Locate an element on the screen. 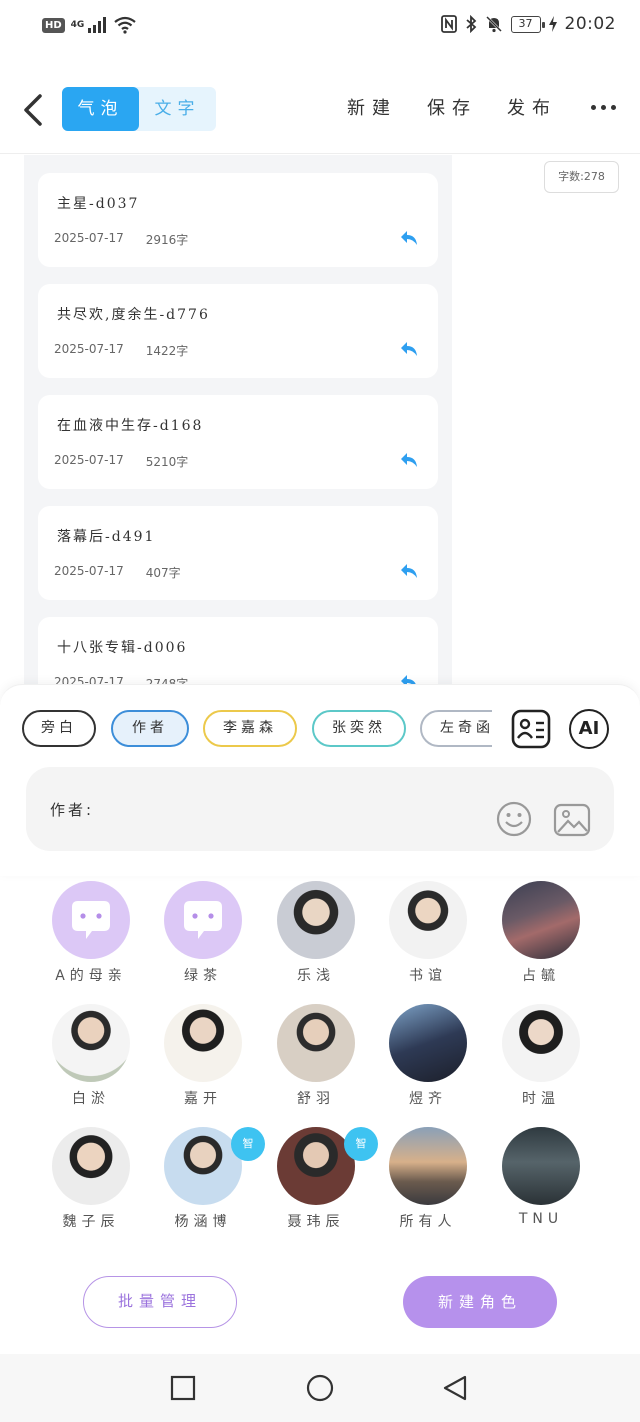 The width and height of the screenshot is (640, 1422). character-item: 智 聂玮辰 is located at coordinates (319, 1182).